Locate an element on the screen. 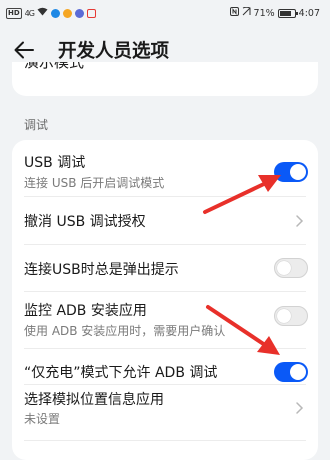  setting-usb-debugging: USB 调试 连接 USB 后开启调试模式 is located at coordinates (165, 168).